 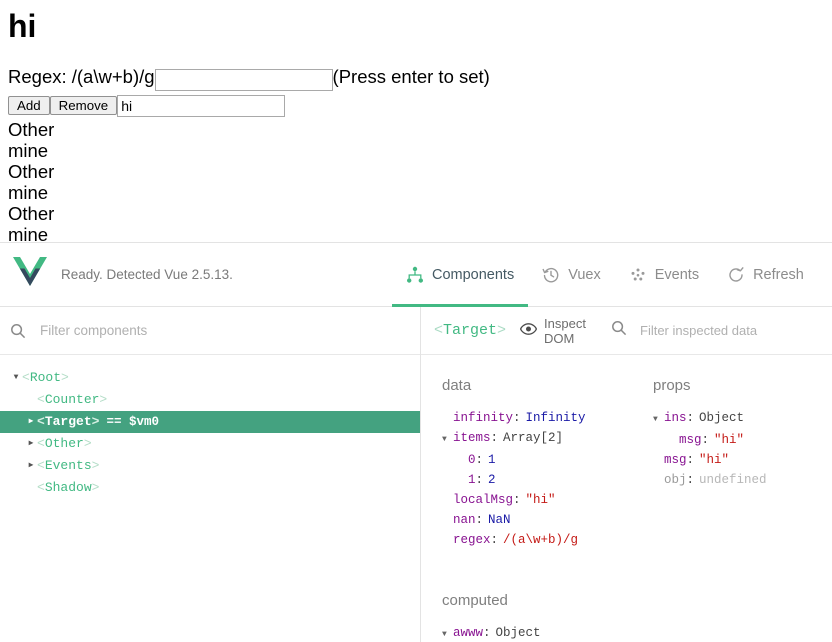 I want to click on regex-input, so click(x=243, y=79).